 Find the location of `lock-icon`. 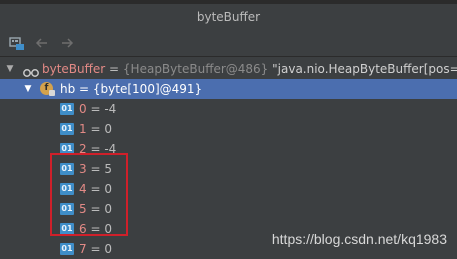

lock-icon is located at coordinates (52, 93).